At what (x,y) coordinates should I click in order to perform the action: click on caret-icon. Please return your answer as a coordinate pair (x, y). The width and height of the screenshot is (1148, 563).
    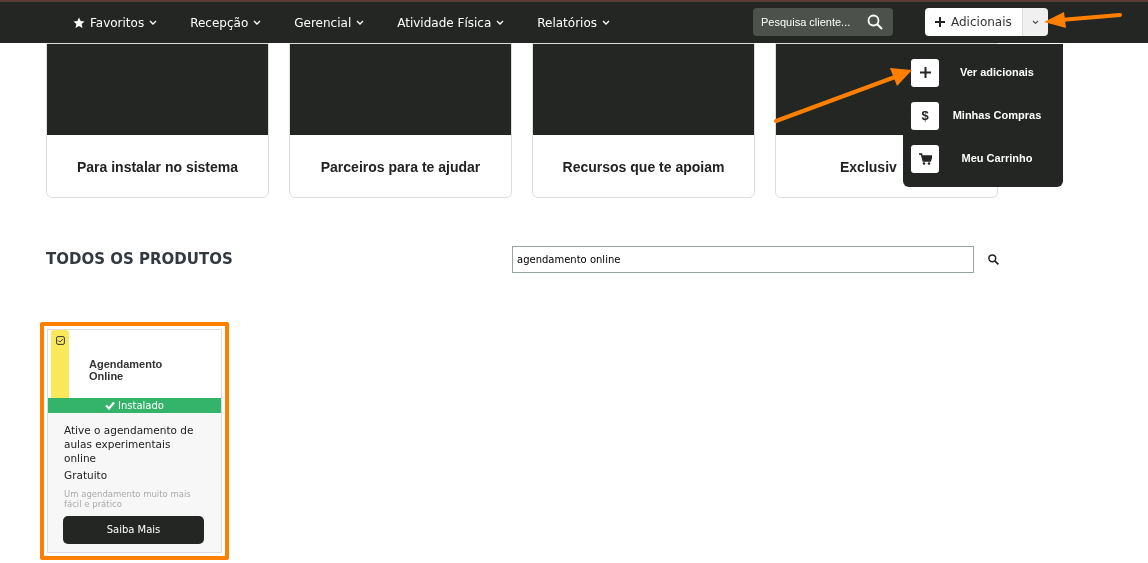
    Looking at the image, I should click on (1035, 22).